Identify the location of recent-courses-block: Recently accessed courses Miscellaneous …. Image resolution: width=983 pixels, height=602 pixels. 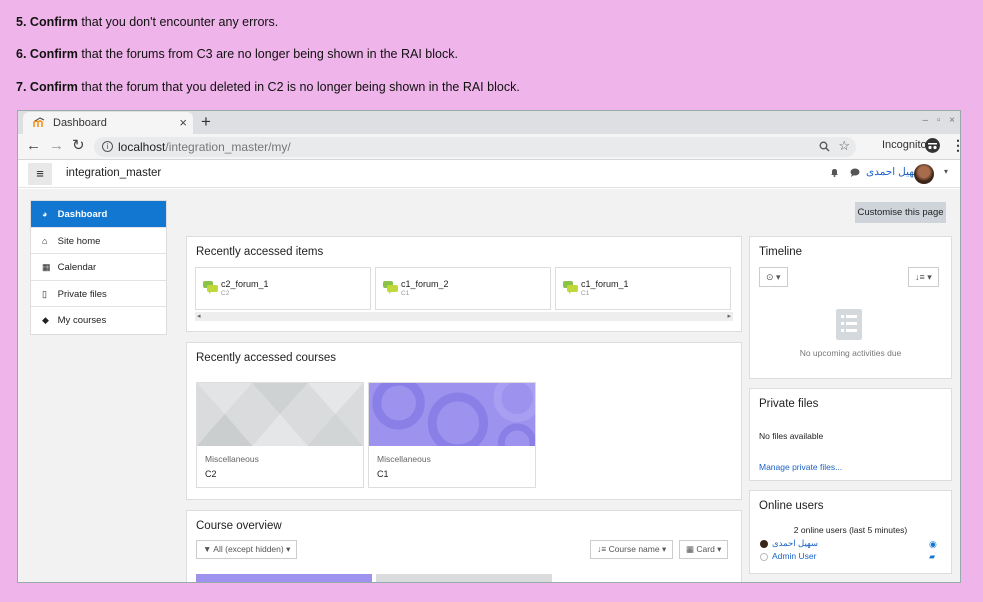
(464, 421).